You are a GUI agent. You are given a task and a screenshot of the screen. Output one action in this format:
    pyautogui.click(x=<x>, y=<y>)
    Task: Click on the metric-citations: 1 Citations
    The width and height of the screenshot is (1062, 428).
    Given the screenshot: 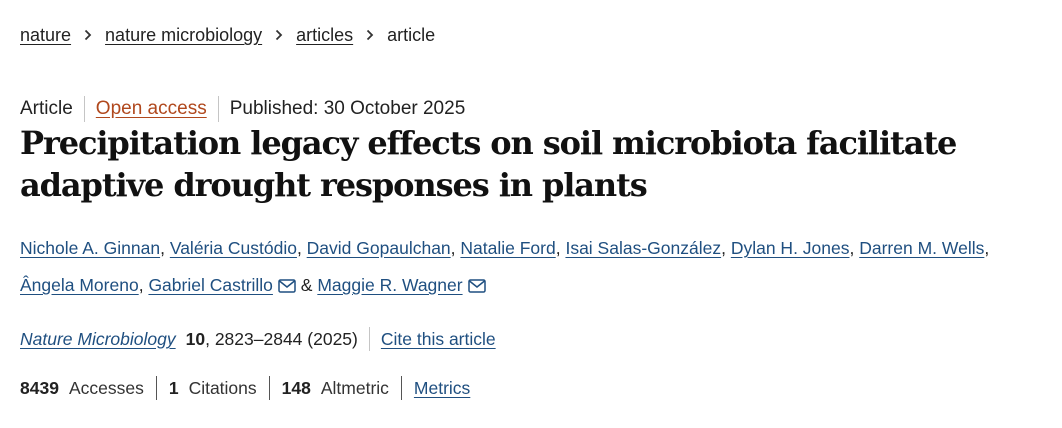 What is the action you would take?
    pyautogui.click(x=212, y=388)
    